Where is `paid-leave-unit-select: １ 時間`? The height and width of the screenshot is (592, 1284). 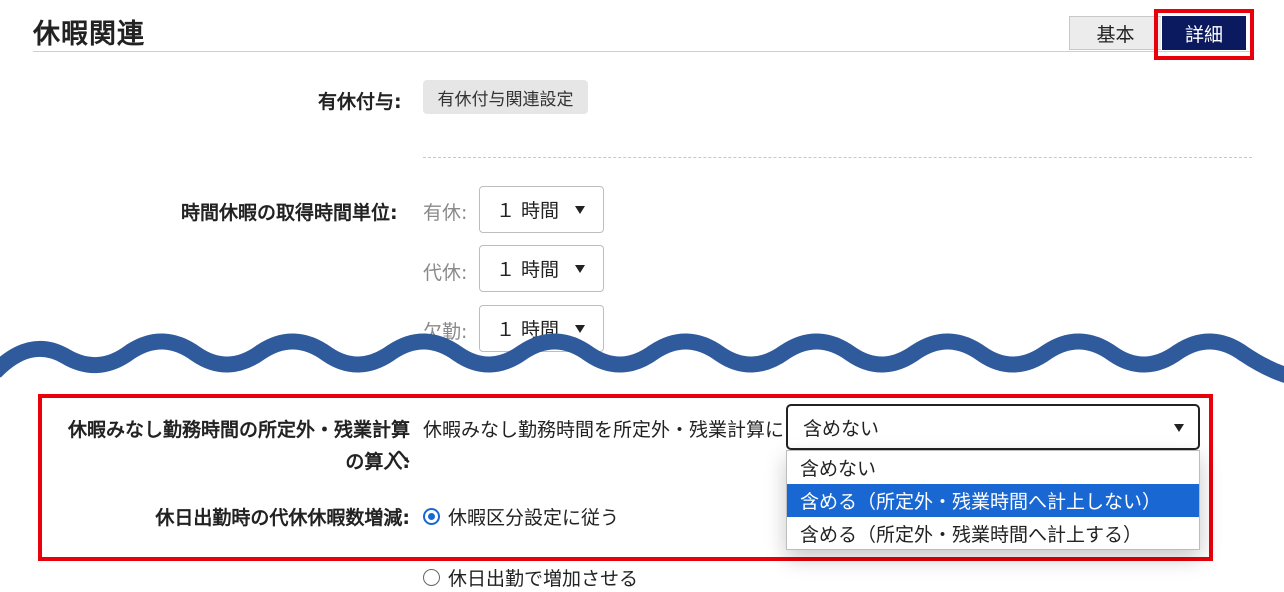 paid-leave-unit-select: １ 時間 is located at coordinates (541, 209).